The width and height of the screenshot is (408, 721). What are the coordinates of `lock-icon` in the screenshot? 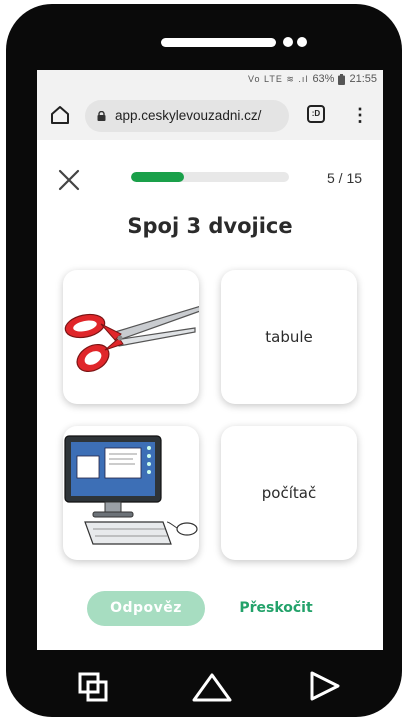 It's located at (101, 116).